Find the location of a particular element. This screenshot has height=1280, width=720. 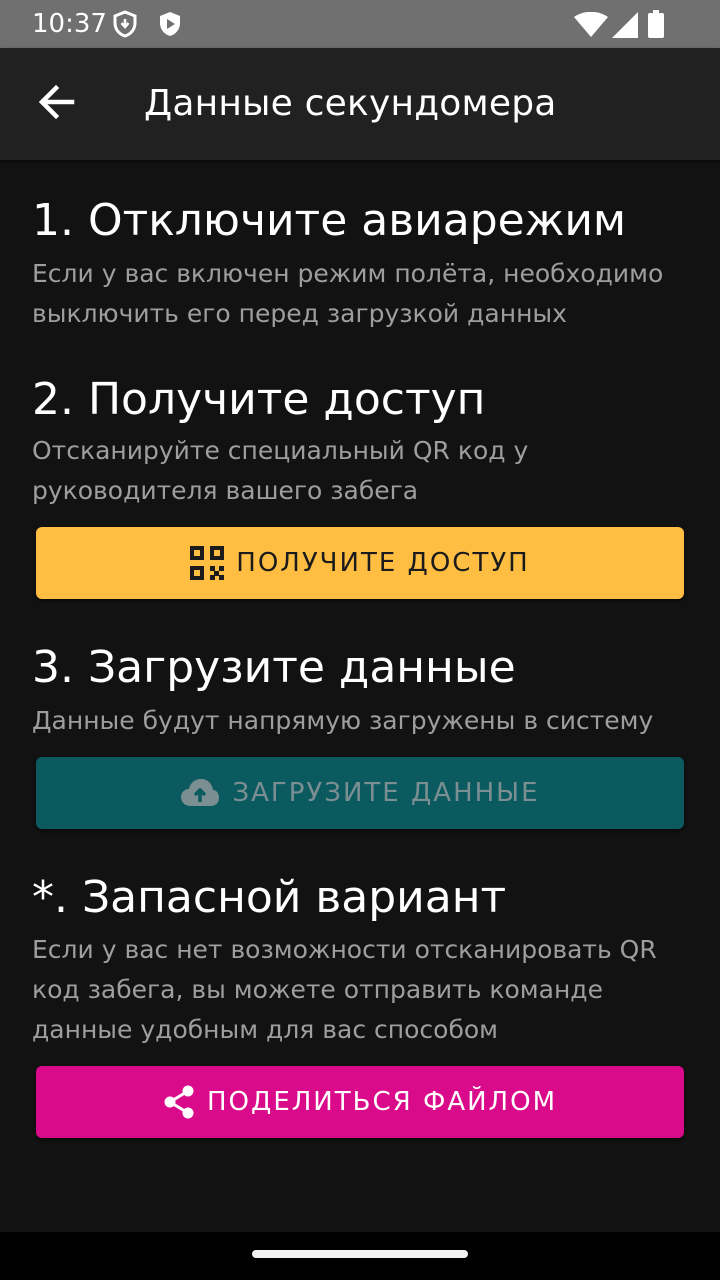

shield-outline-icon is located at coordinates (125, 26).